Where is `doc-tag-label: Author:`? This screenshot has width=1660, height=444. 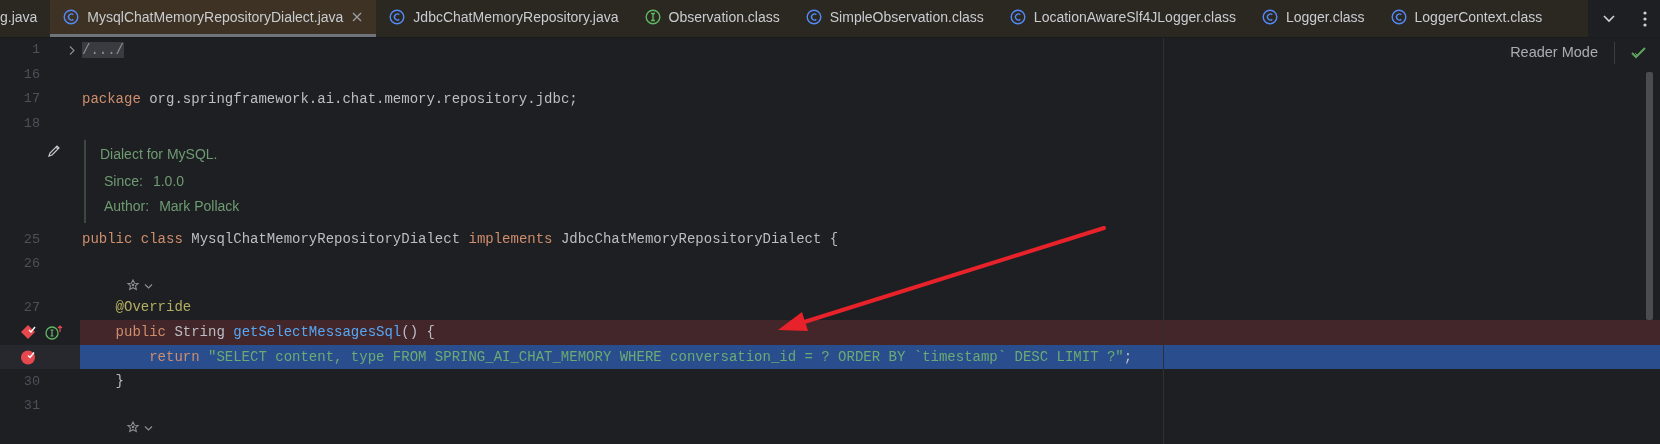
doc-tag-label: Author: is located at coordinates (127, 207).